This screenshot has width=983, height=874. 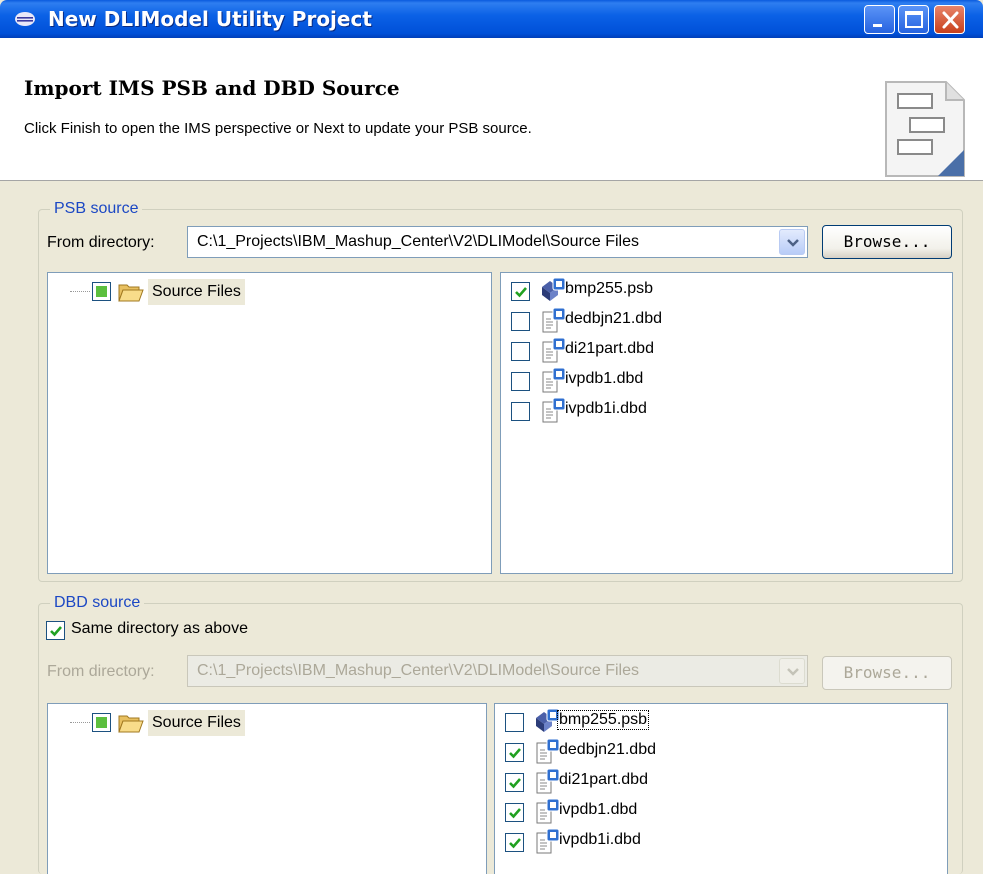 What do you see at coordinates (101, 242) in the screenshot?
I see `psb-directory-label: From directory:` at bounding box center [101, 242].